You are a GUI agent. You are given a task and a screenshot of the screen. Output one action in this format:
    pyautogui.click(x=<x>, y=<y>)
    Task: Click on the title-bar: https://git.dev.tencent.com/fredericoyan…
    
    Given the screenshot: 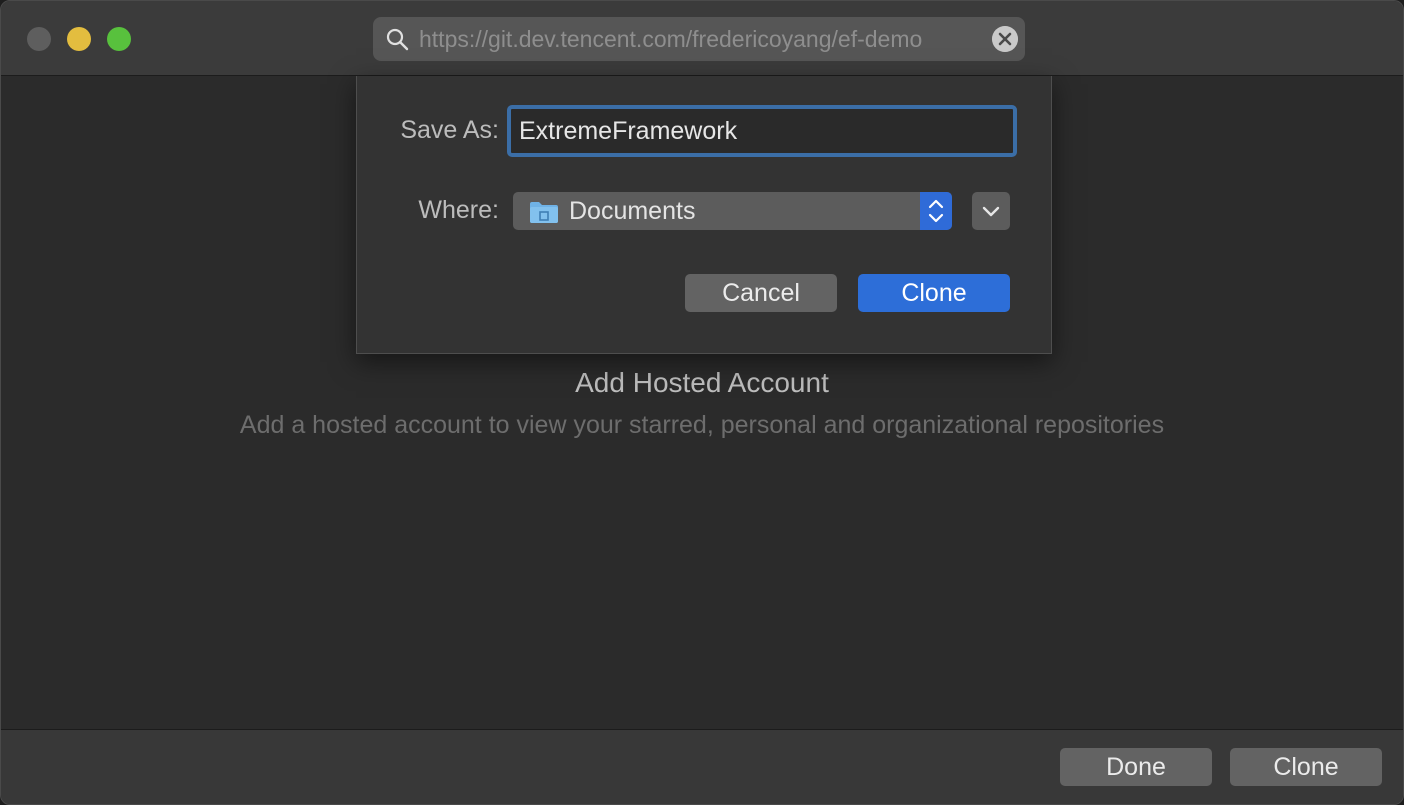 What is the action you would take?
    pyautogui.click(x=702, y=38)
    